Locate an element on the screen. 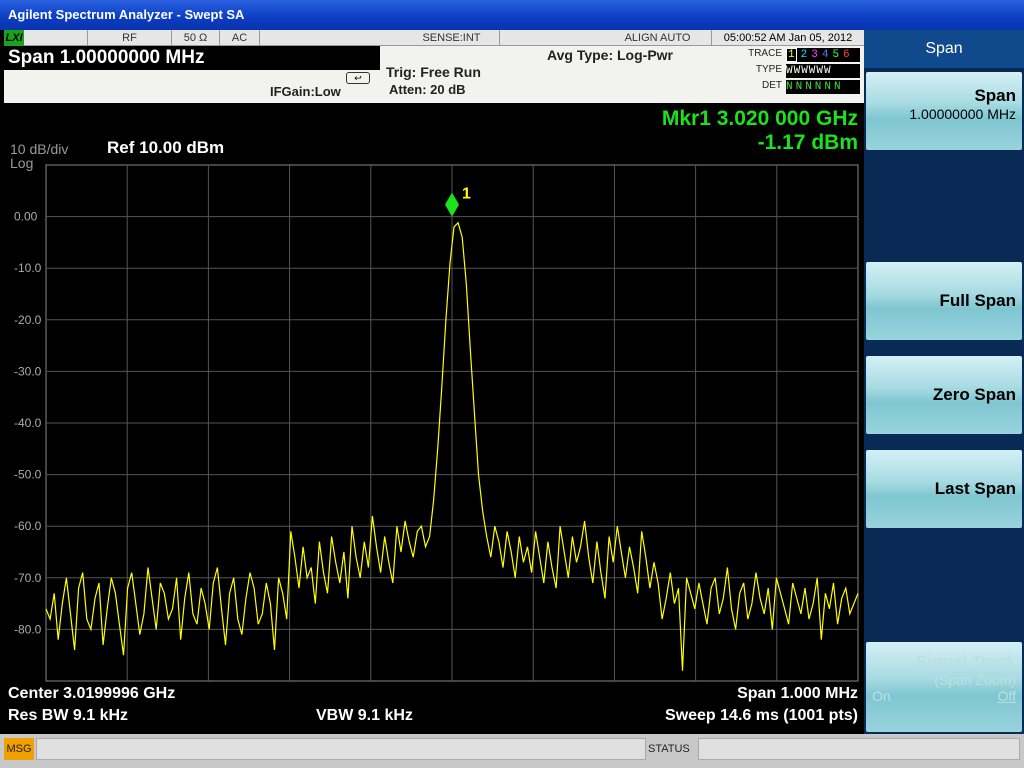 This screenshot has height=768, width=1024. marker-1-diamond is located at coordinates (452, 204).